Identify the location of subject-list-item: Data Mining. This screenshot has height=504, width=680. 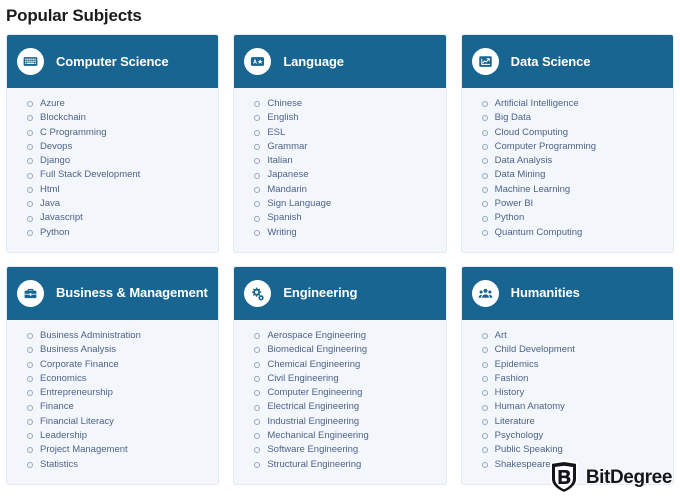
(567, 175).